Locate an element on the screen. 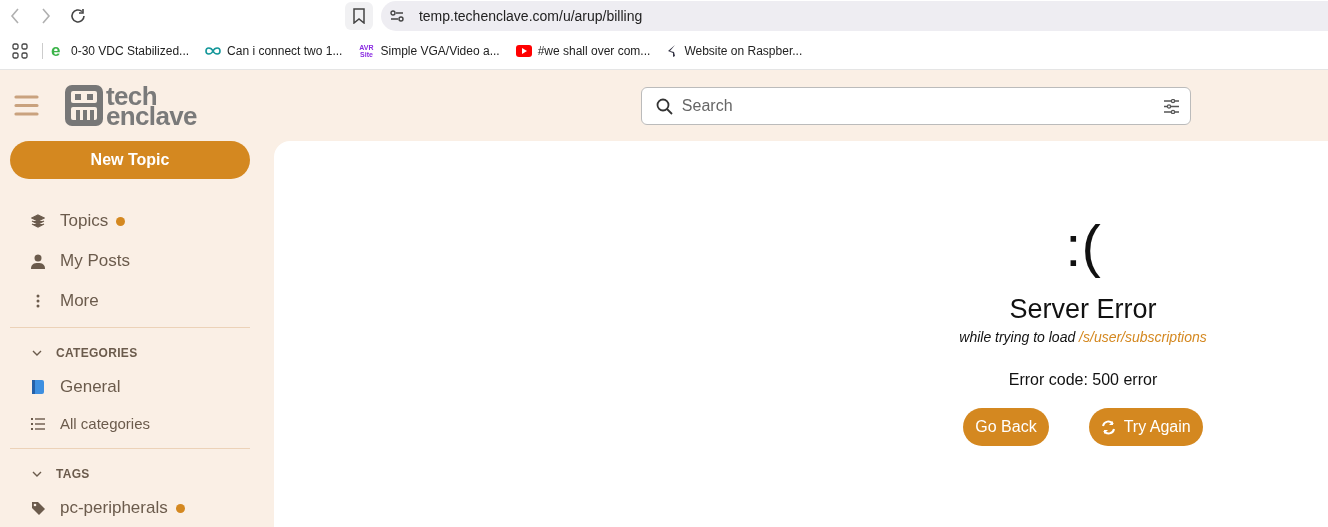 The width and height of the screenshot is (1328, 527). sidebar-link: pc-peripherals is located at coordinates (114, 508).